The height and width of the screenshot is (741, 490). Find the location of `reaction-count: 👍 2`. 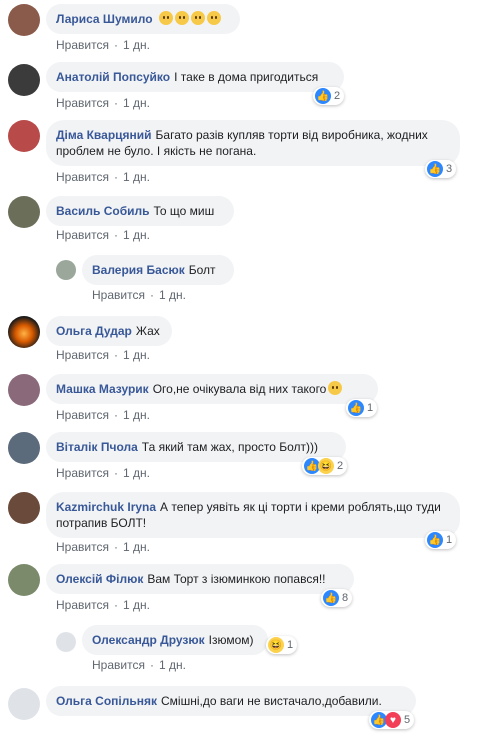

reaction-count: 👍 2 is located at coordinates (329, 96).